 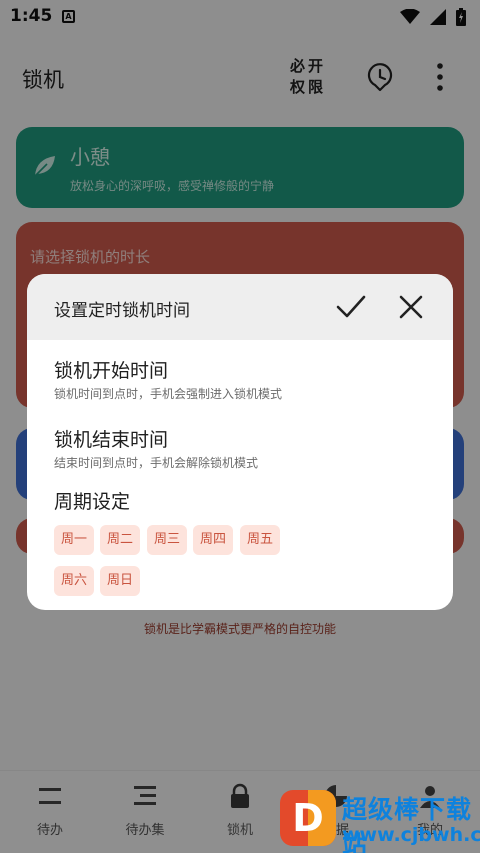 I want to click on cycle-setting-title: 周期设定, so click(x=92, y=502).